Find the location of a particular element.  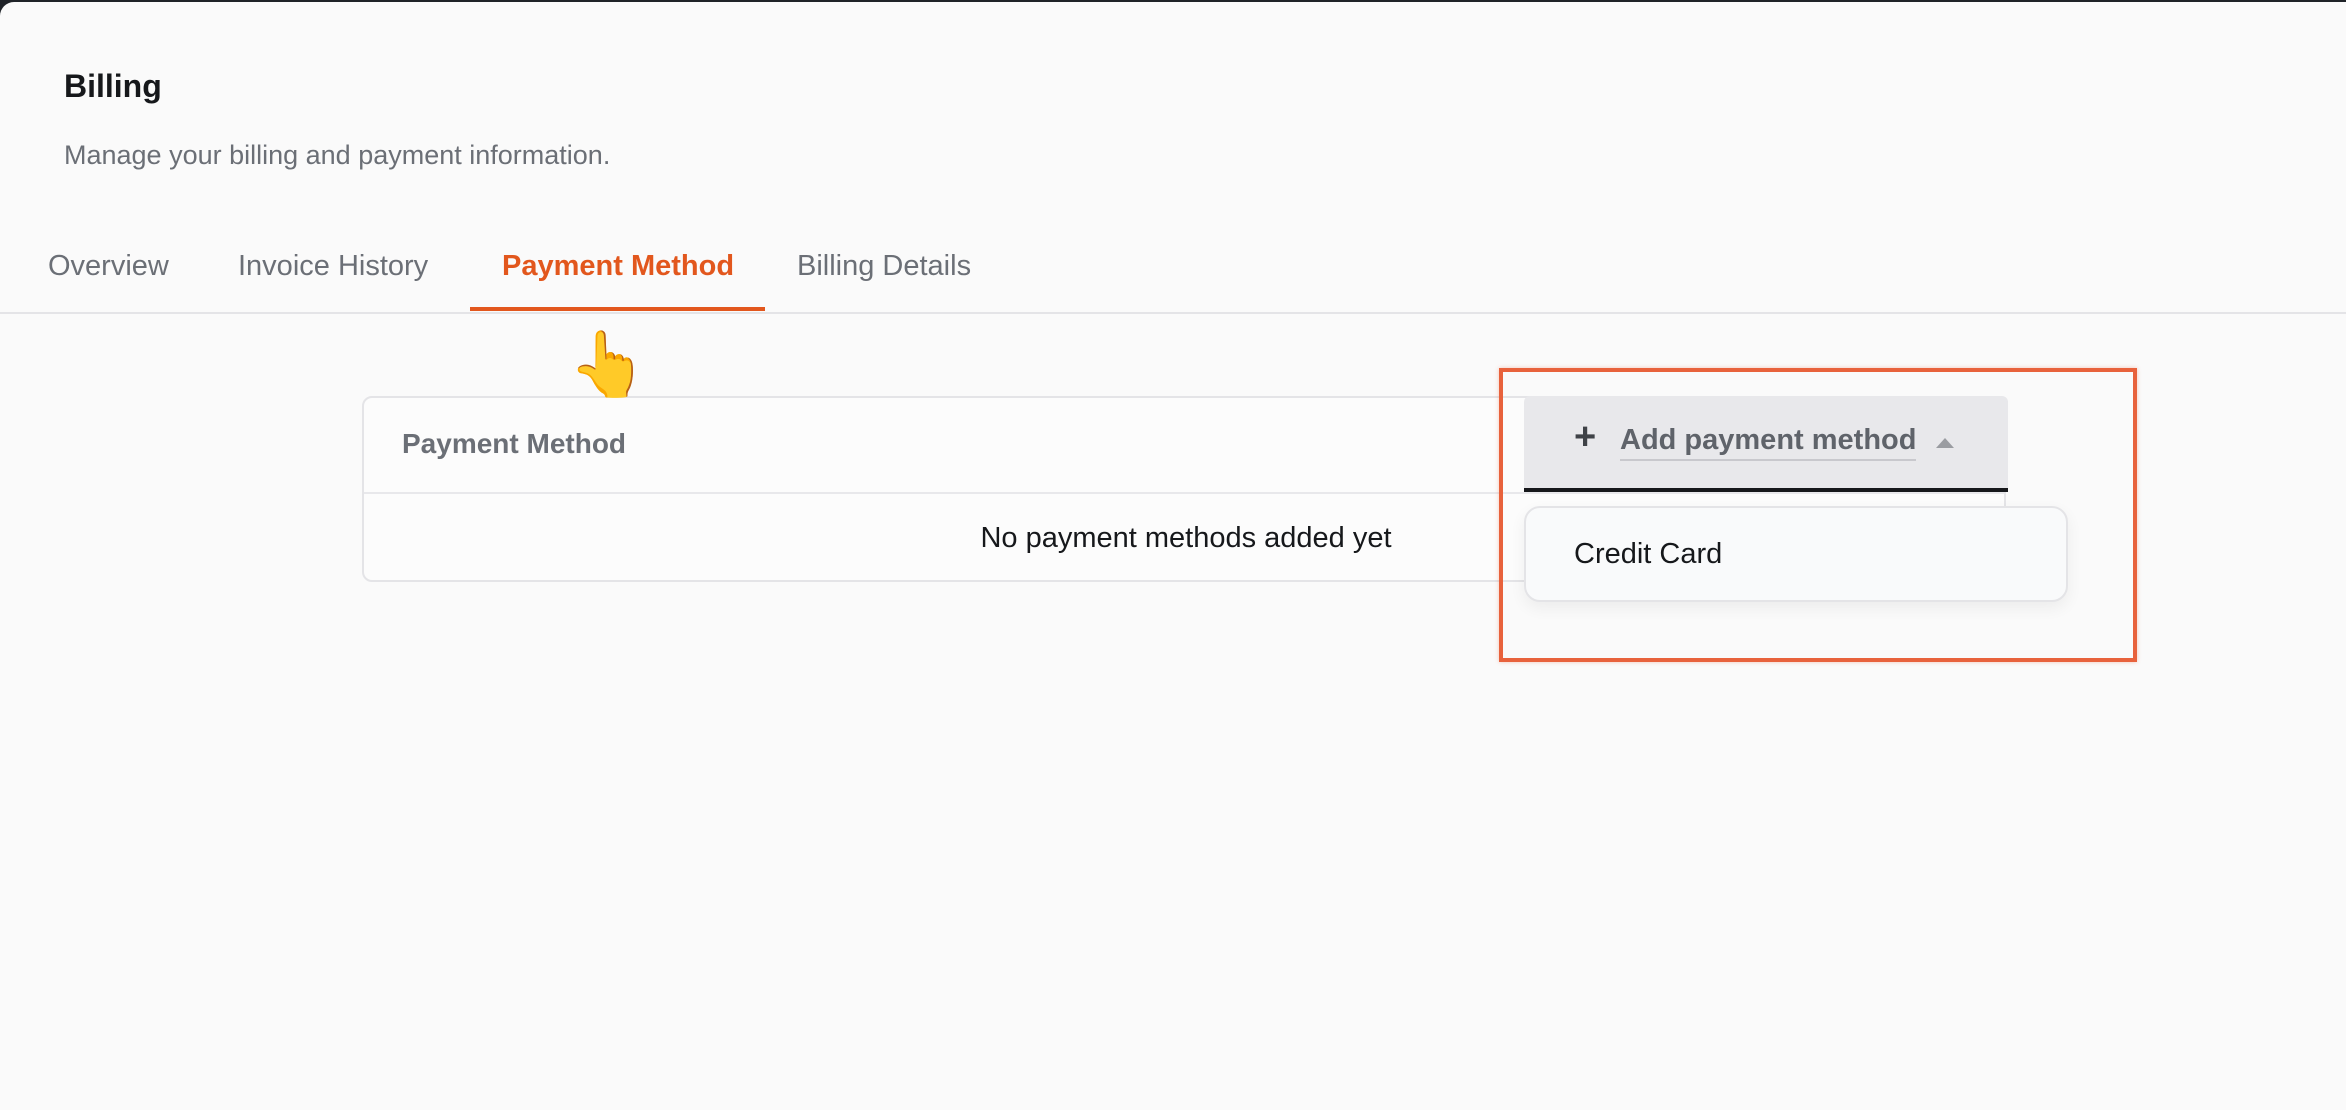

payment-type-dropdown: Credit Card is located at coordinates (1796, 554).